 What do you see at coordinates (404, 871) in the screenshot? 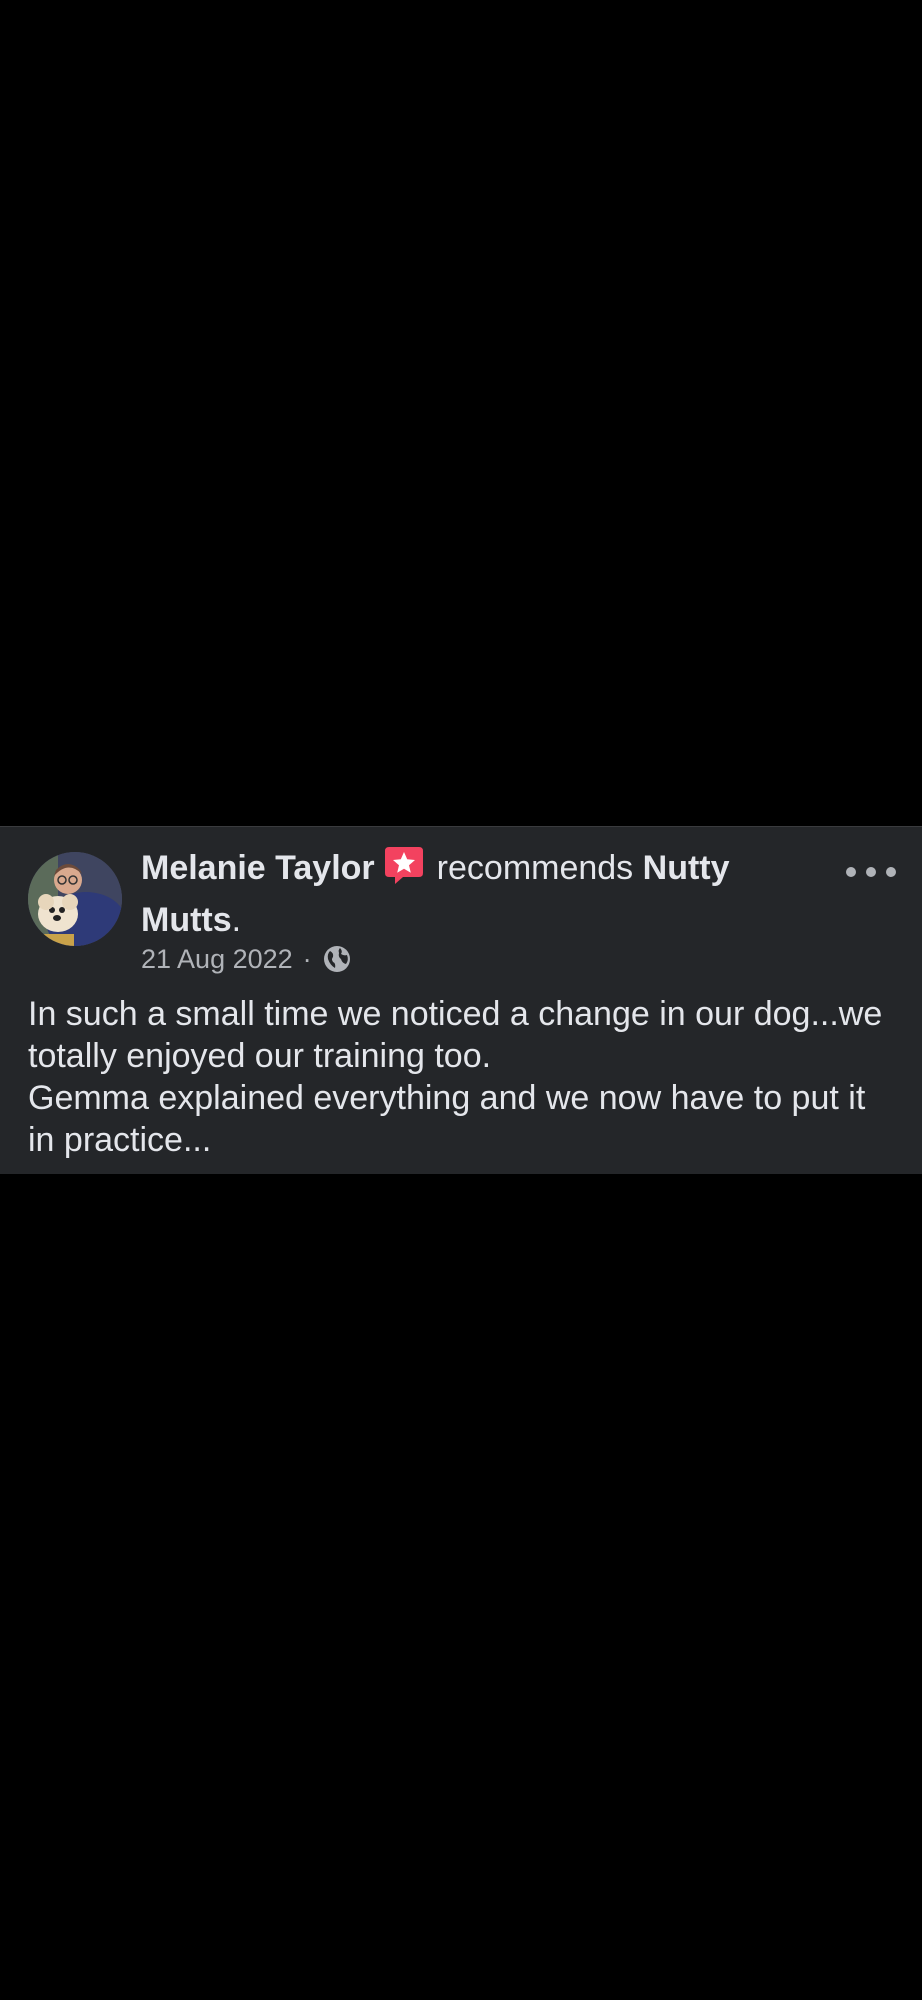
I see `recommendation-star-icon` at bounding box center [404, 871].